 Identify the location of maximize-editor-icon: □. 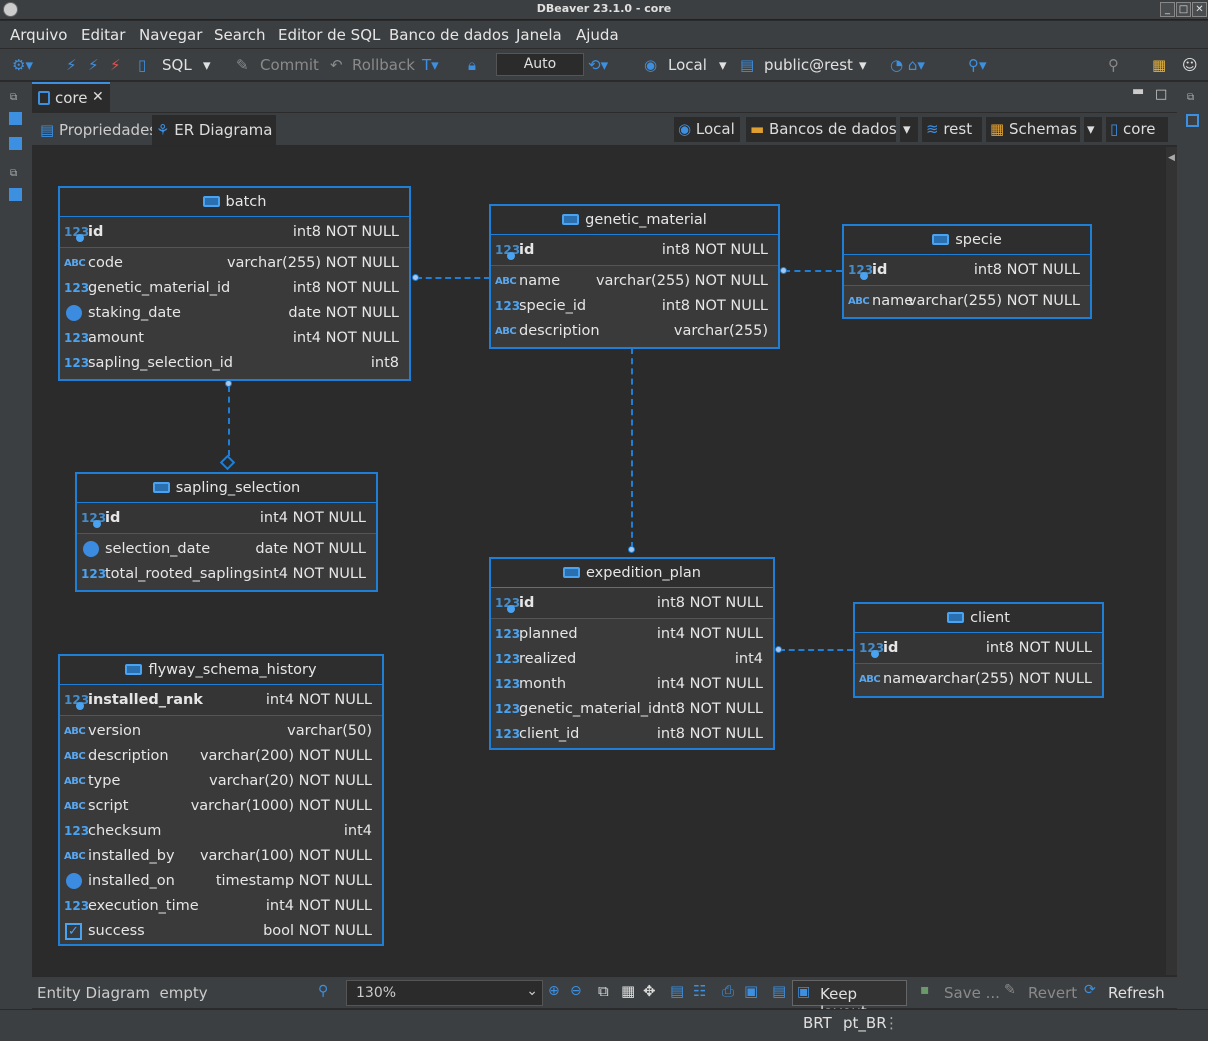
(1161, 94).